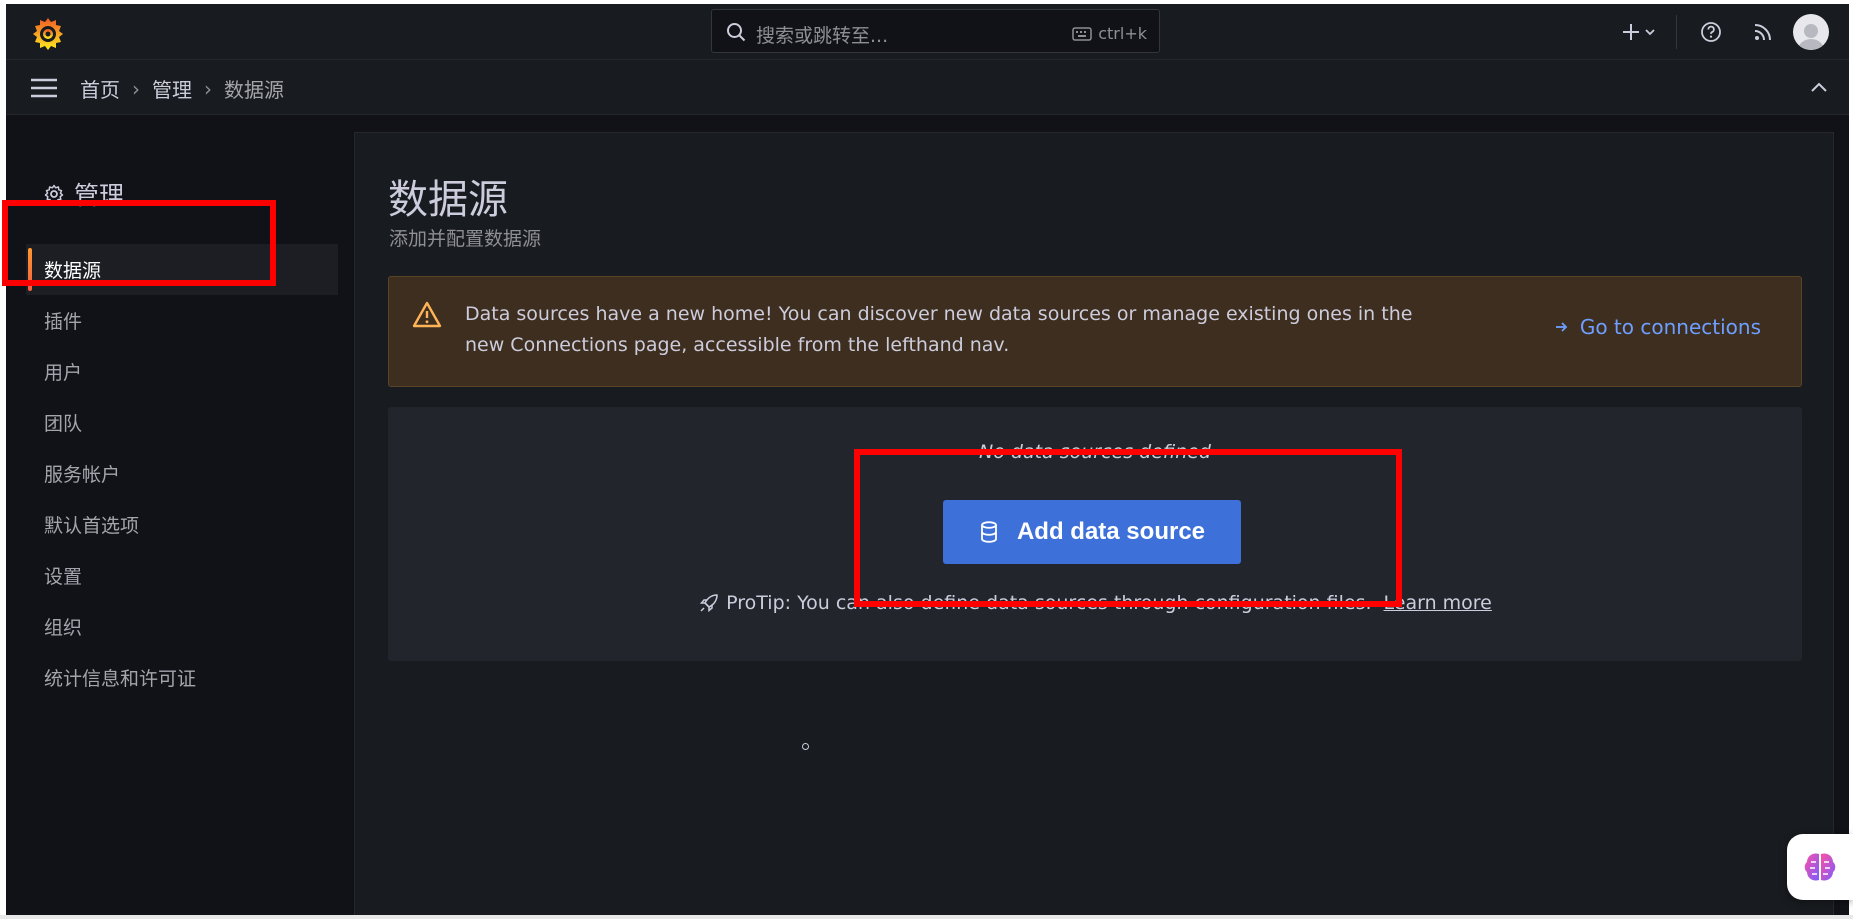 The height and width of the screenshot is (919, 1853). What do you see at coordinates (1819, 88) in the screenshot?
I see `chevron-up-icon` at bounding box center [1819, 88].